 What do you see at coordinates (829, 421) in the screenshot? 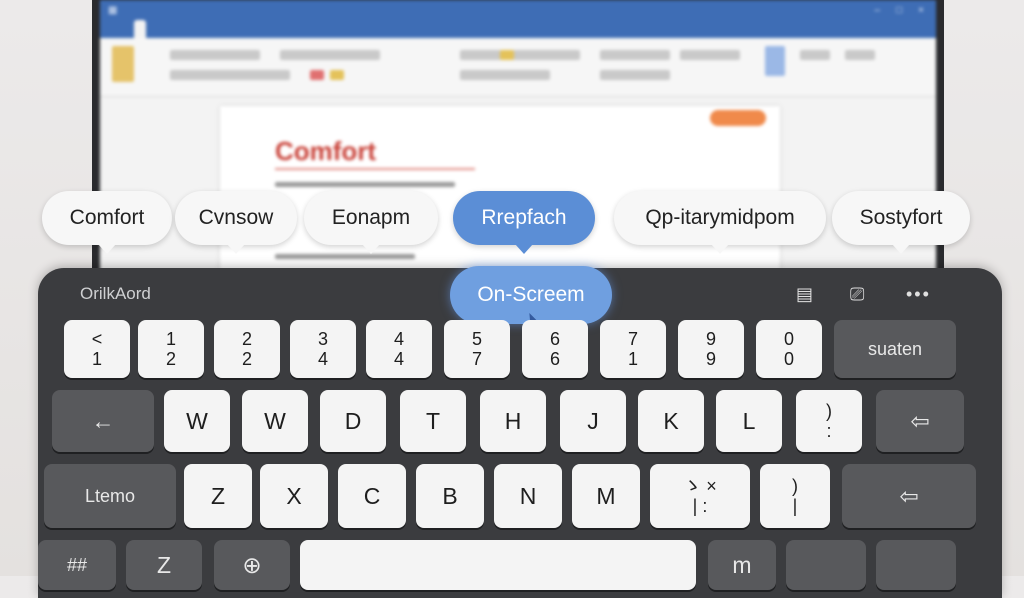
I see `key: ):` at bounding box center [829, 421].